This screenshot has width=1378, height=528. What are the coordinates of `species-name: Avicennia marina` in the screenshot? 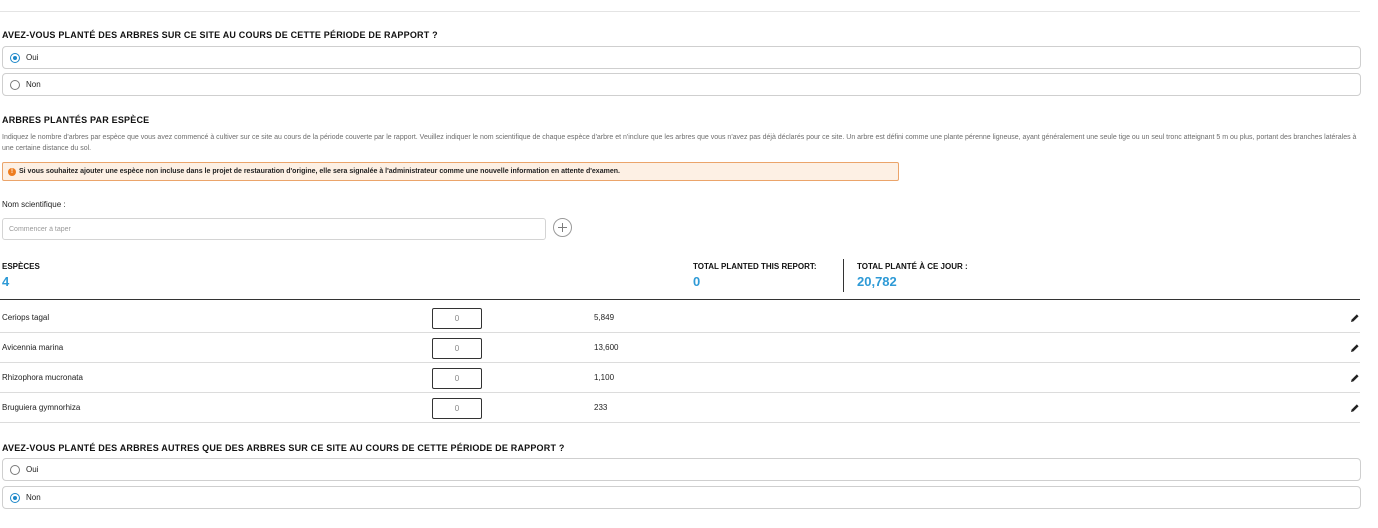 It's located at (33, 347).